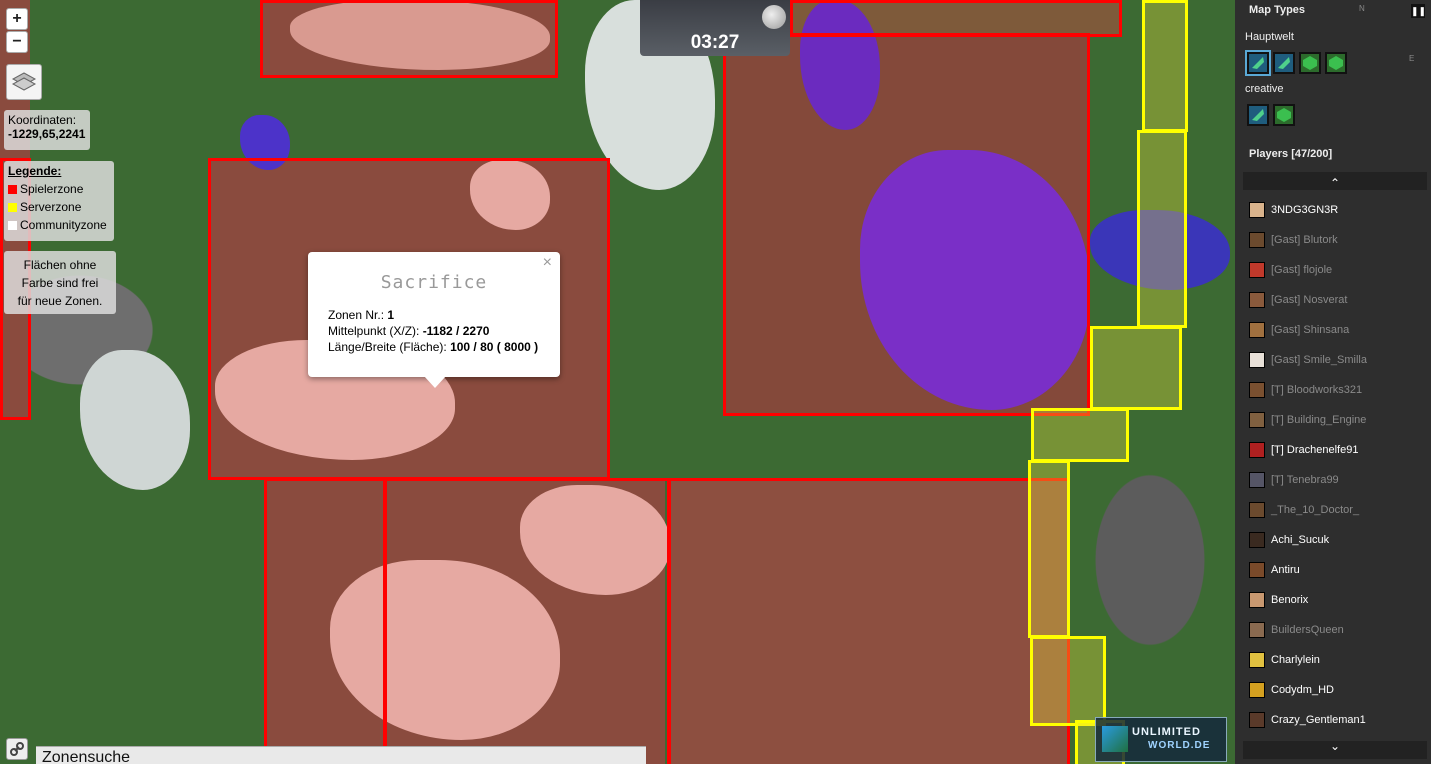  I want to click on player-list-item: Benorix, so click(1278, 600).